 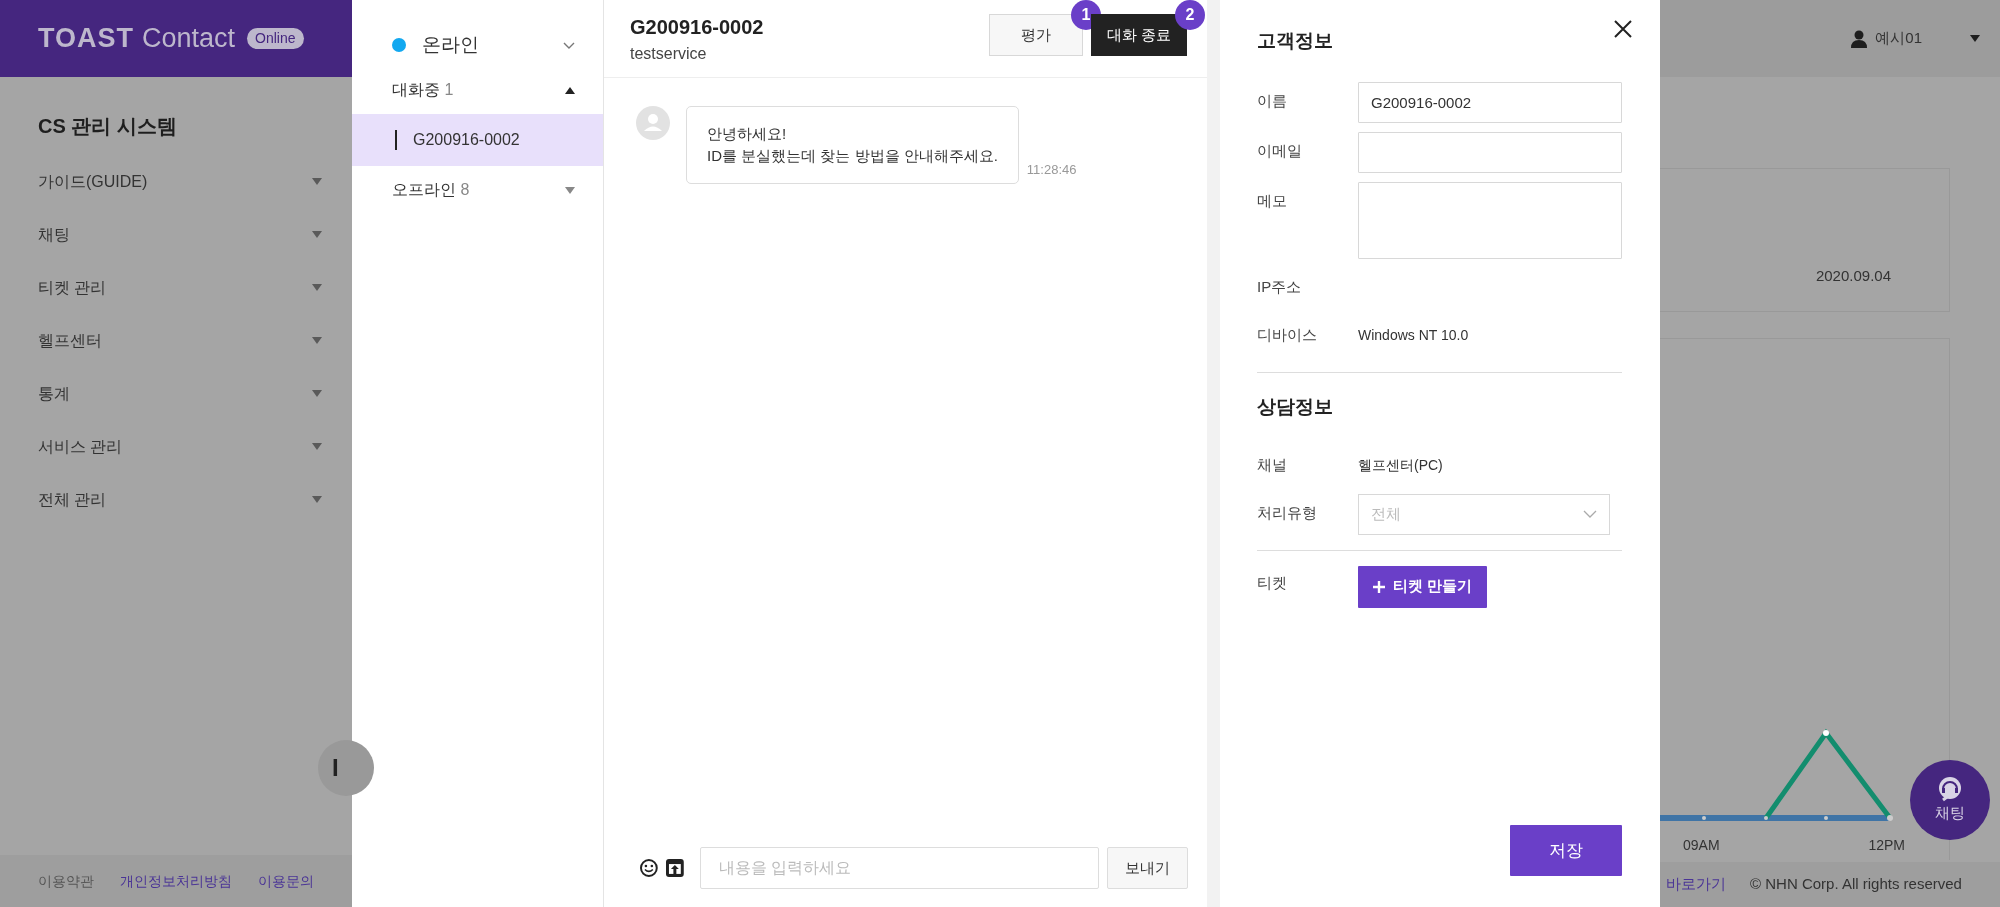 I want to click on cursor-bar, so click(x=396, y=140).